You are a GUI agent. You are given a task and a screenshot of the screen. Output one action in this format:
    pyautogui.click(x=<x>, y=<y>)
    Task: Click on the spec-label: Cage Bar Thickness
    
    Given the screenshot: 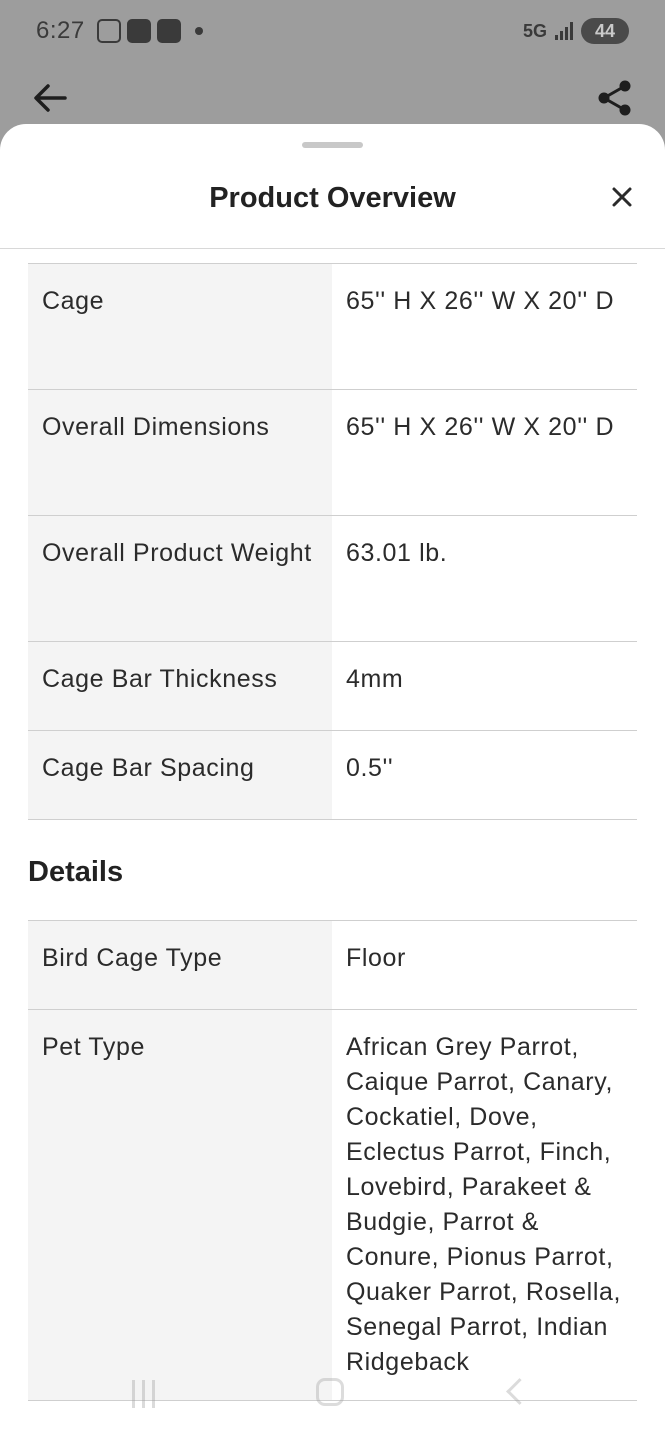 What is the action you would take?
    pyautogui.click(x=180, y=686)
    